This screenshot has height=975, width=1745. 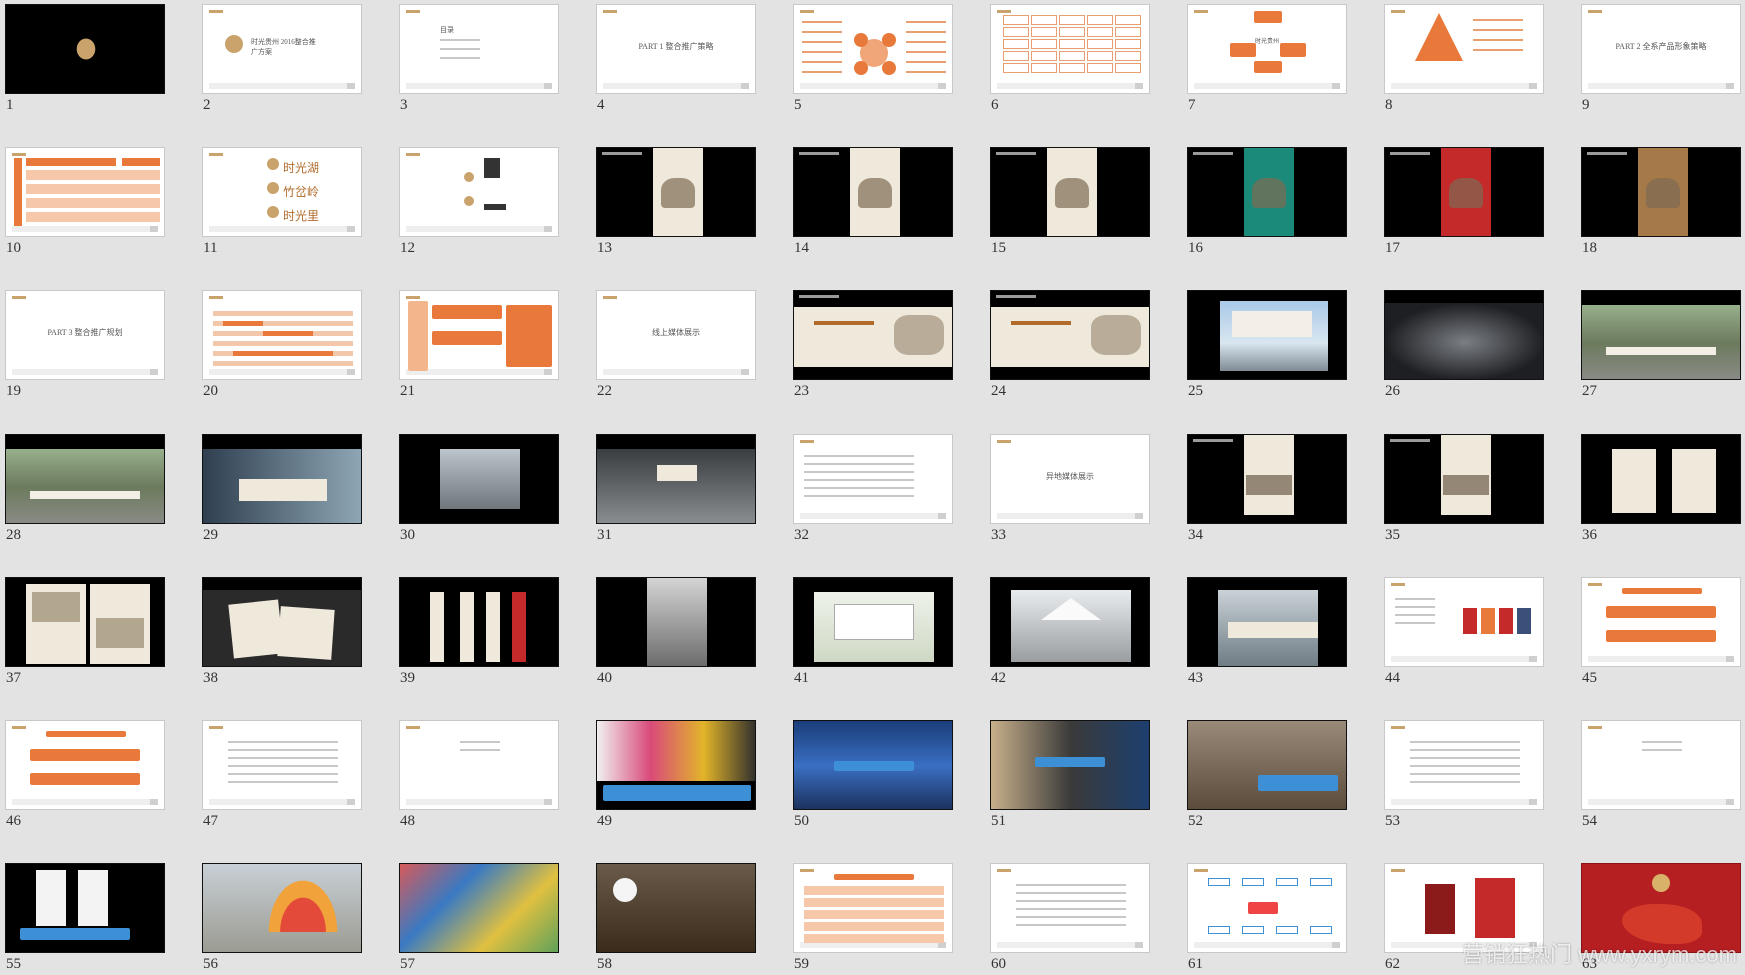 I want to click on slide-thumbnail: 异地媒体展示, so click(x=1070, y=478).